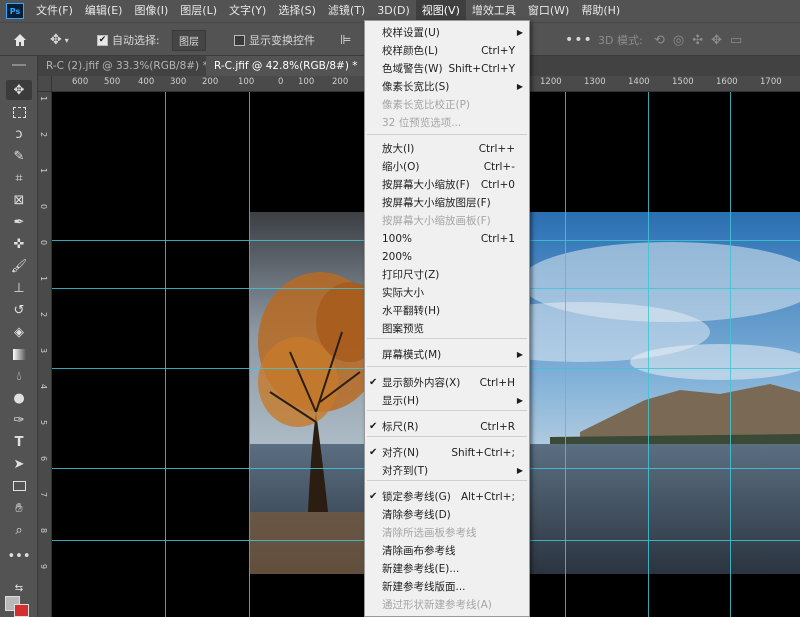 Image resolution: width=800 pixels, height=617 pixels. What do you see at coordinates (54, 11) in the screenshot?
I see `menu-file: 文件(F)` at bounding box center [54, 11].